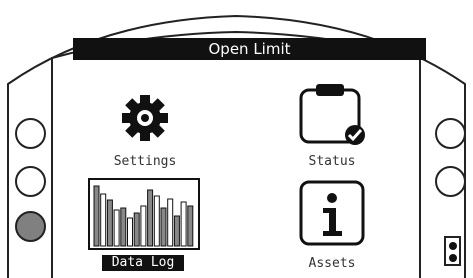 This screenshot has width=473, height=278. I want to click on scroll-indicator, so click(452, 251).